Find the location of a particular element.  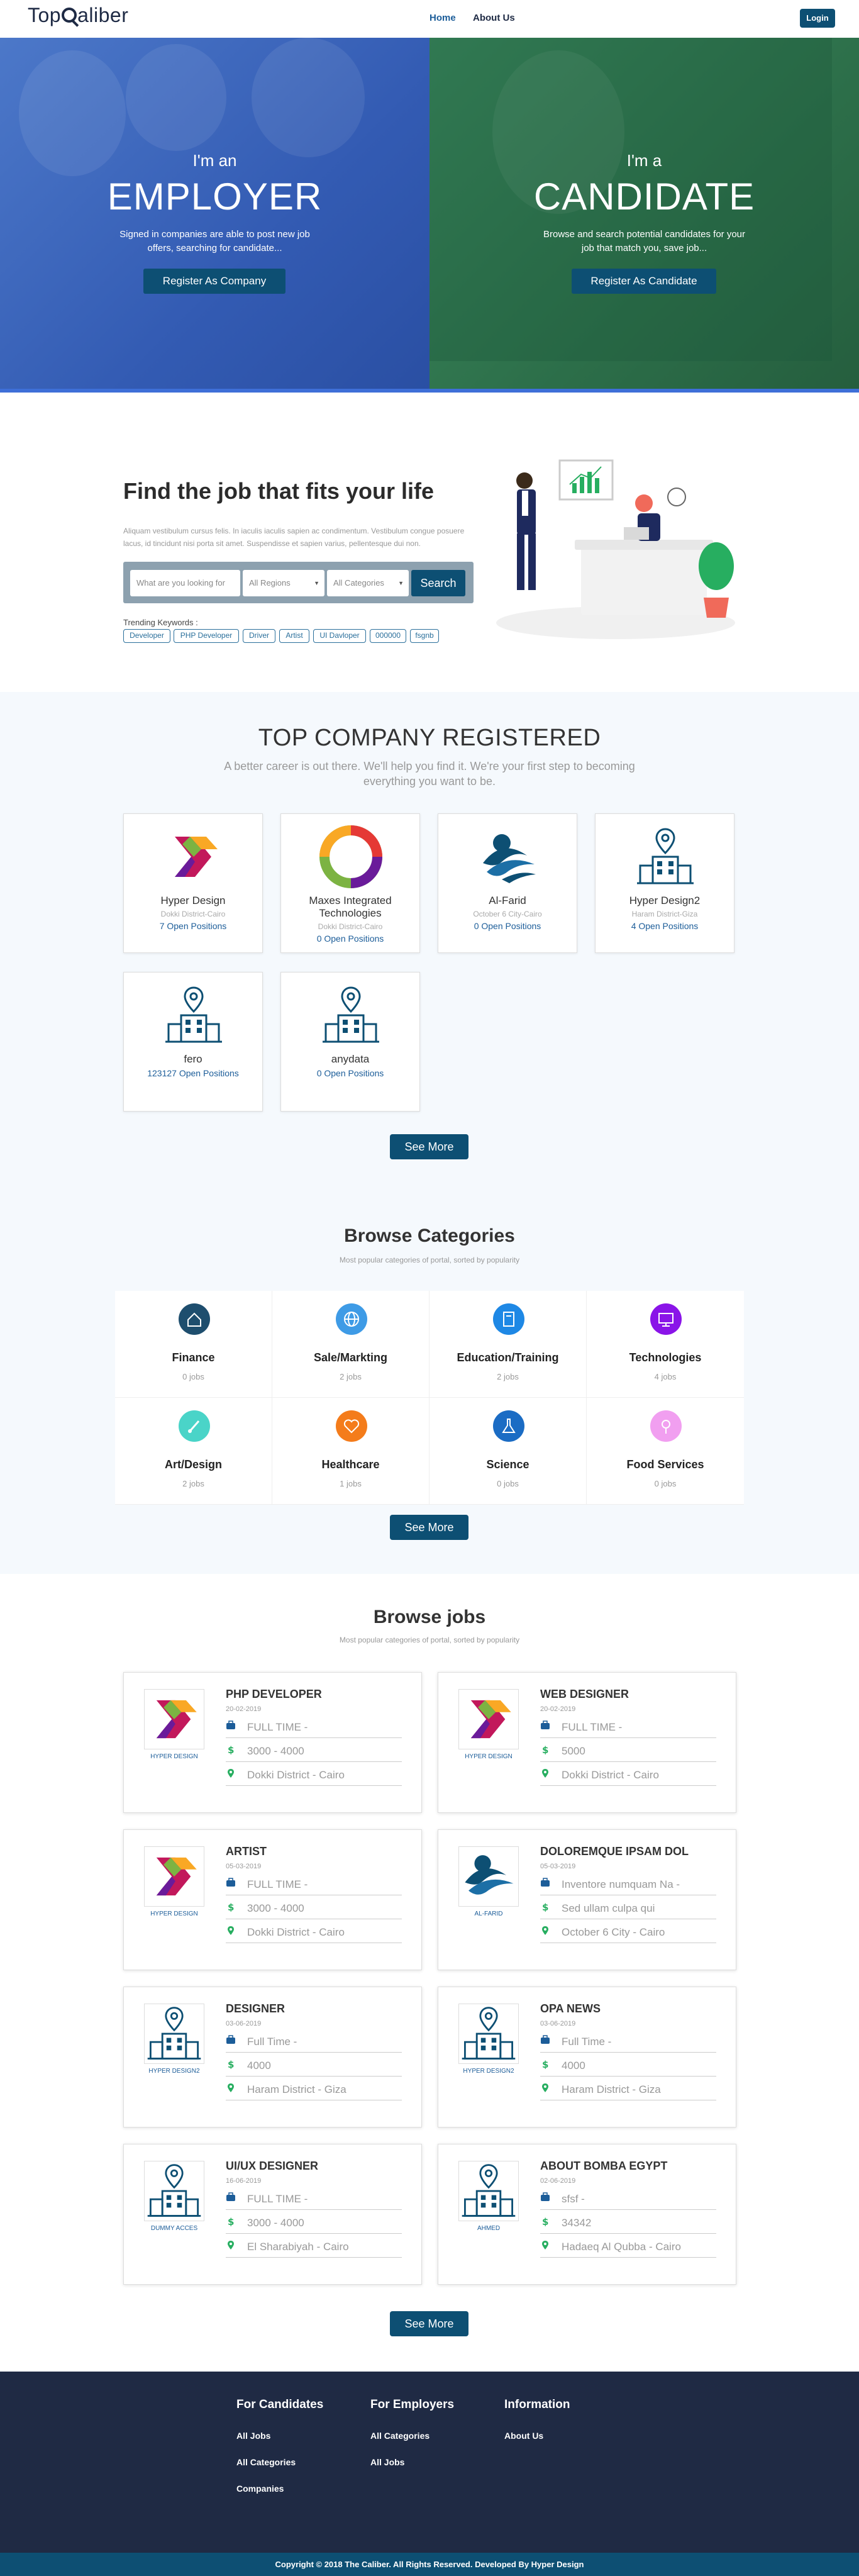

categories-see-more-button: See More is located at coordinates (429, 1527).